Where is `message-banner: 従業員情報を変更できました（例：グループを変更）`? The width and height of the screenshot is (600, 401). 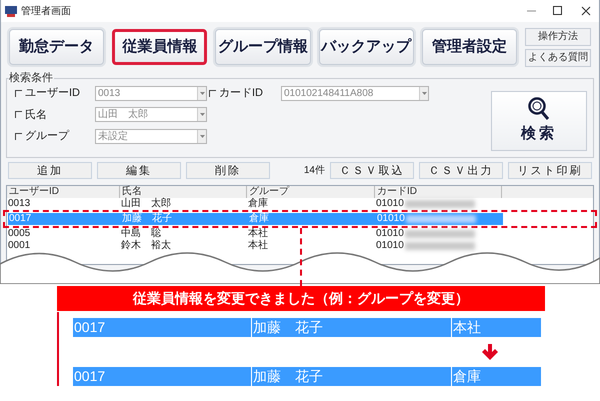
message-banner: 従業員情報を変更できました（例：グループを変更） is located at coordinates (301, 298).